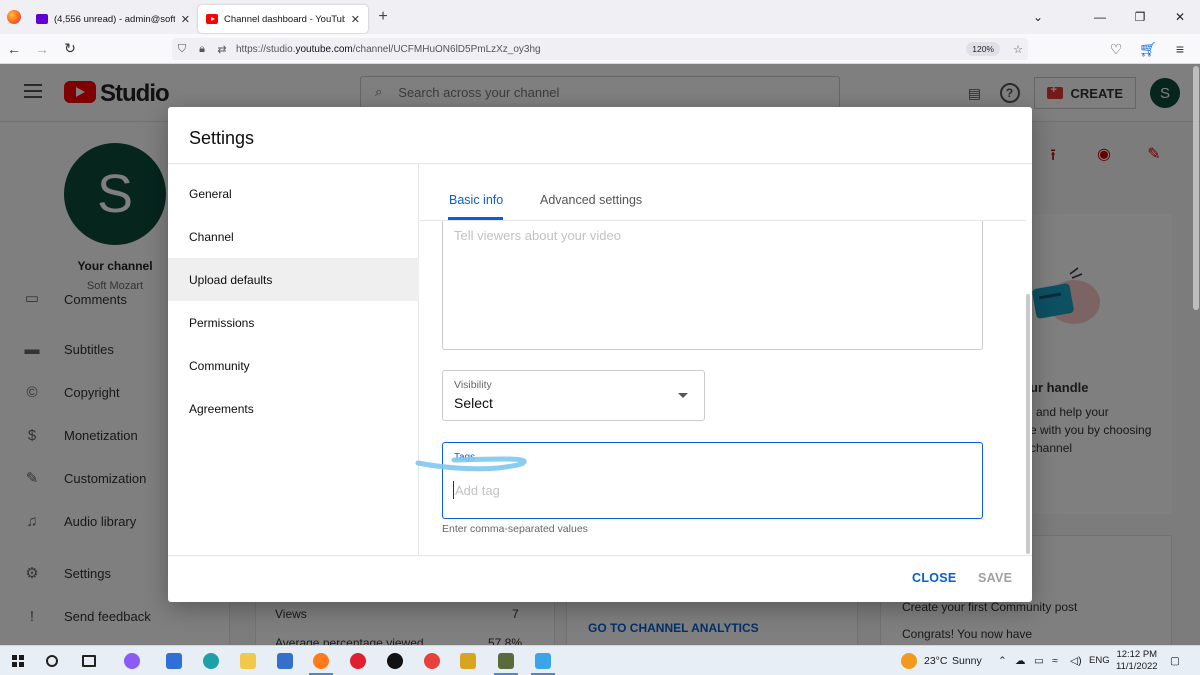 The image size is (1200, 675). What do you see at coordinates (995, 578) in the screenshot?
I see `save-button: SAVE` at bounding box center [995, 578].